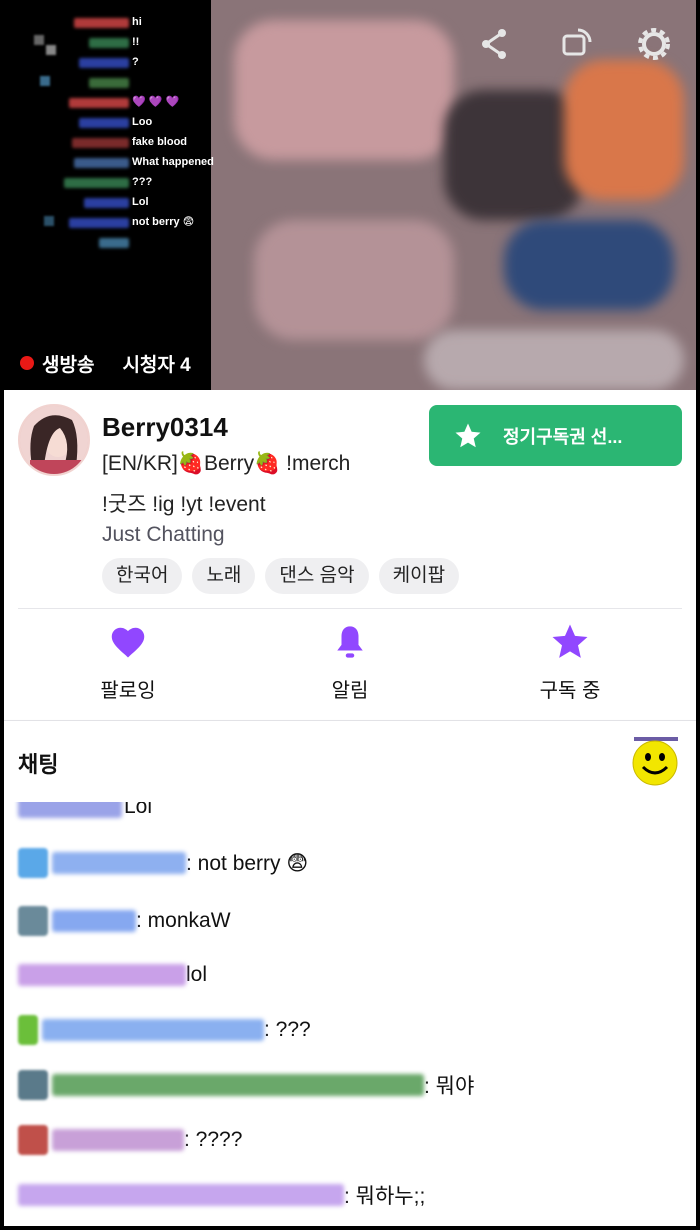 This screenshot has width=700, height=1230. I want to click on chat-message: Lol, so click(85, 813).